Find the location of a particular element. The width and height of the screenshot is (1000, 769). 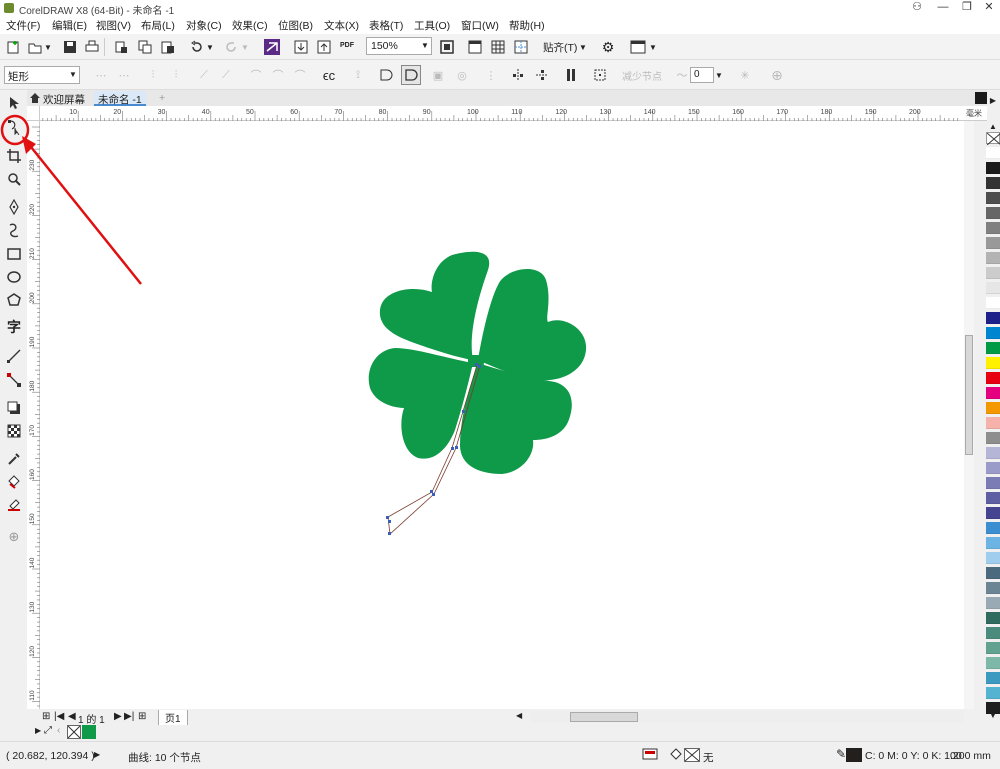

menu-help: 帮助(H) is located at coordinates (527, 25).